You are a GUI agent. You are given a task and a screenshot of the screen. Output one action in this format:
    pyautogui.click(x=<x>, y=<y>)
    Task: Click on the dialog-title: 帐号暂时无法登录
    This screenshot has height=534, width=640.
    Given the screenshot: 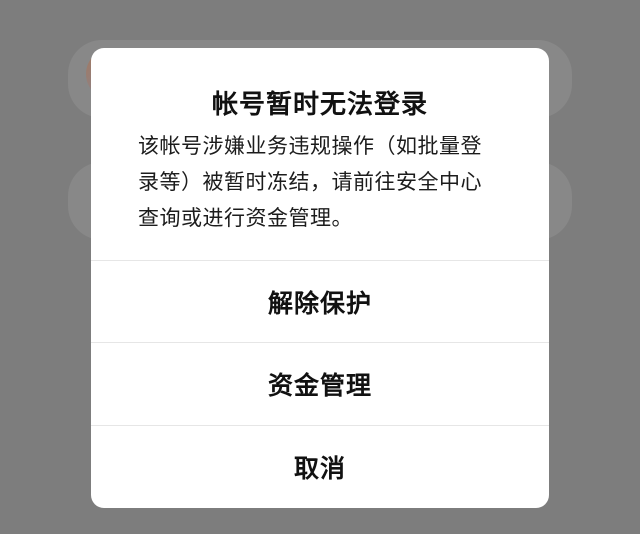 What is the action you would take?
    pyautogui.click(x=319, y=105)
    